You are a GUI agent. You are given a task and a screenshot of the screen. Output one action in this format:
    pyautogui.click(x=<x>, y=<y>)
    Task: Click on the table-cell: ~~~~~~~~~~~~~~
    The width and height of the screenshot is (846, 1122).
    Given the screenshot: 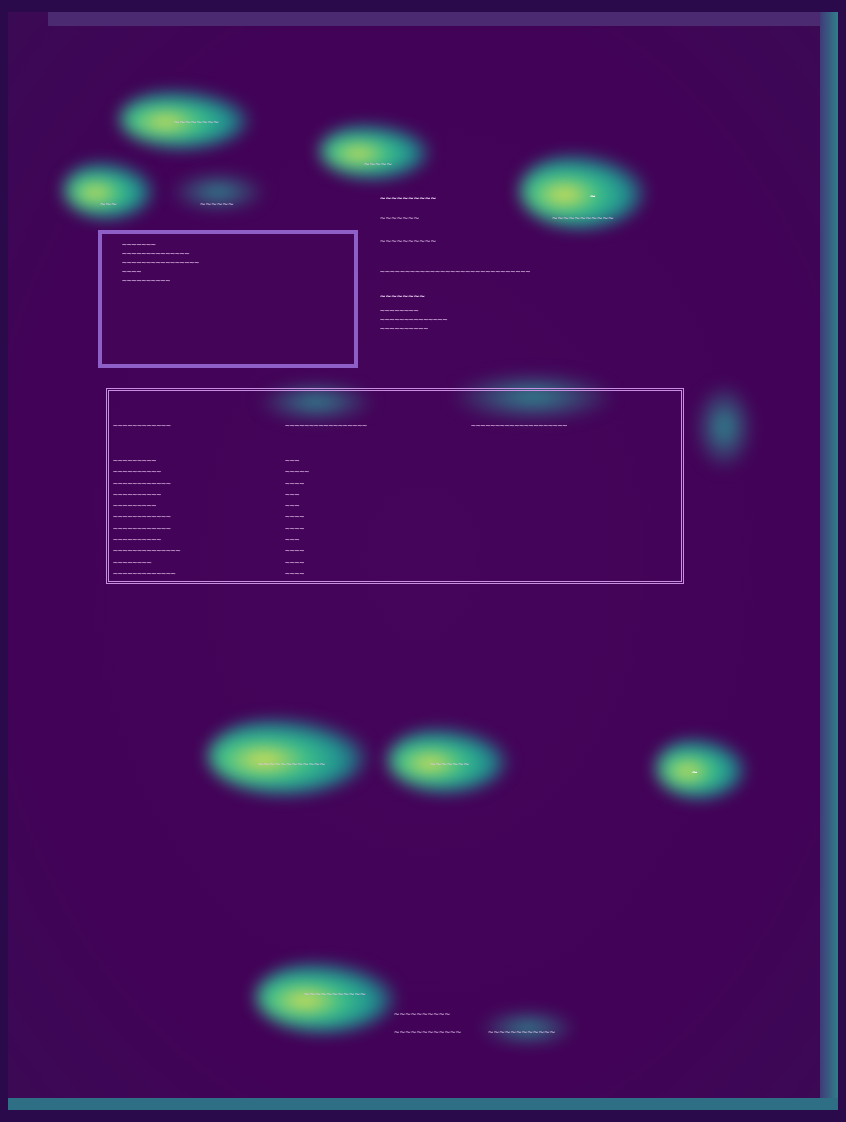 What is the action you would take?
    pyautogui.click(x=147, y=551)
    